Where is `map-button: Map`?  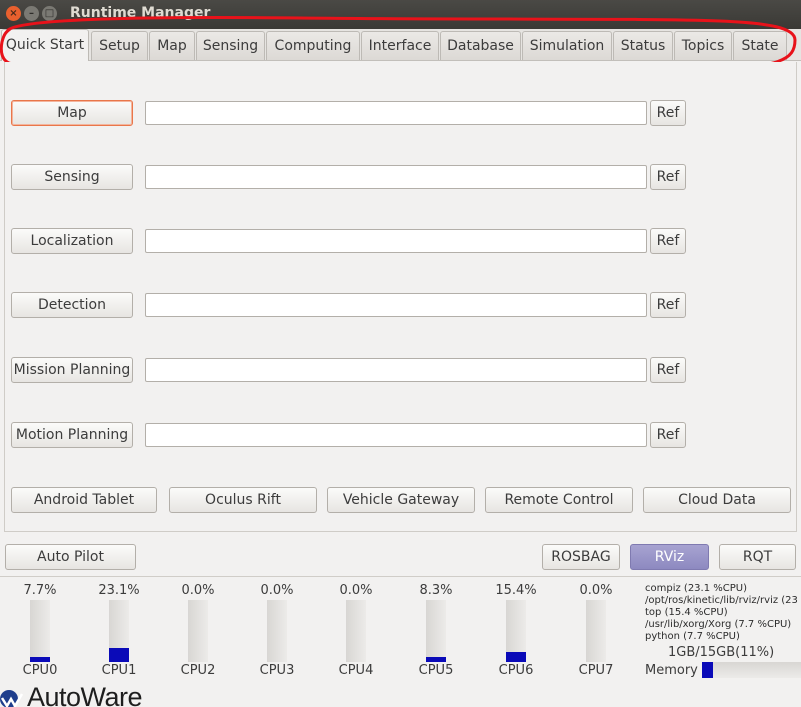
map-button: Map is located at coordinates (72, 113).